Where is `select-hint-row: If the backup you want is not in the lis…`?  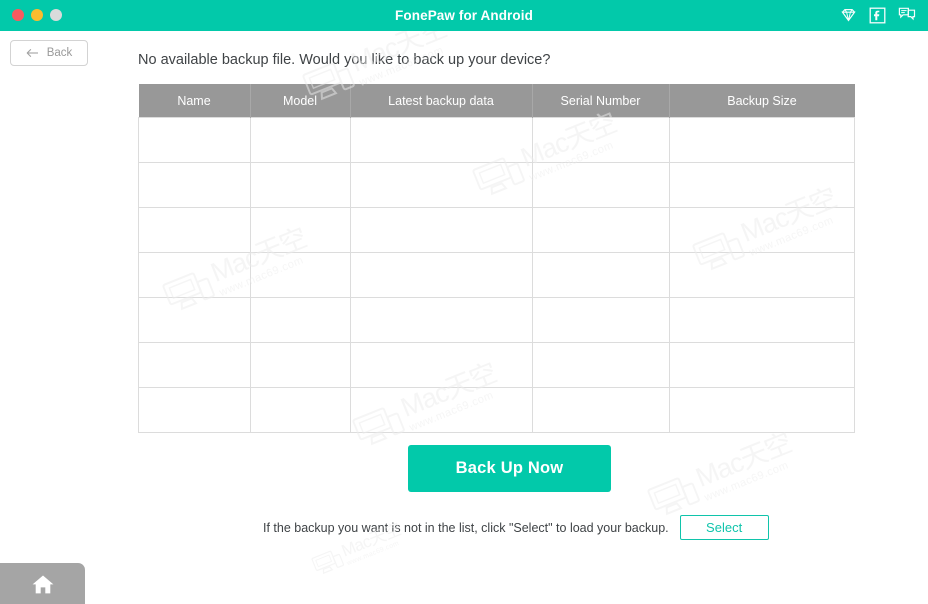
select-hint-row: If the backup you want is not in the lis… is located at coordinates (516, 527).